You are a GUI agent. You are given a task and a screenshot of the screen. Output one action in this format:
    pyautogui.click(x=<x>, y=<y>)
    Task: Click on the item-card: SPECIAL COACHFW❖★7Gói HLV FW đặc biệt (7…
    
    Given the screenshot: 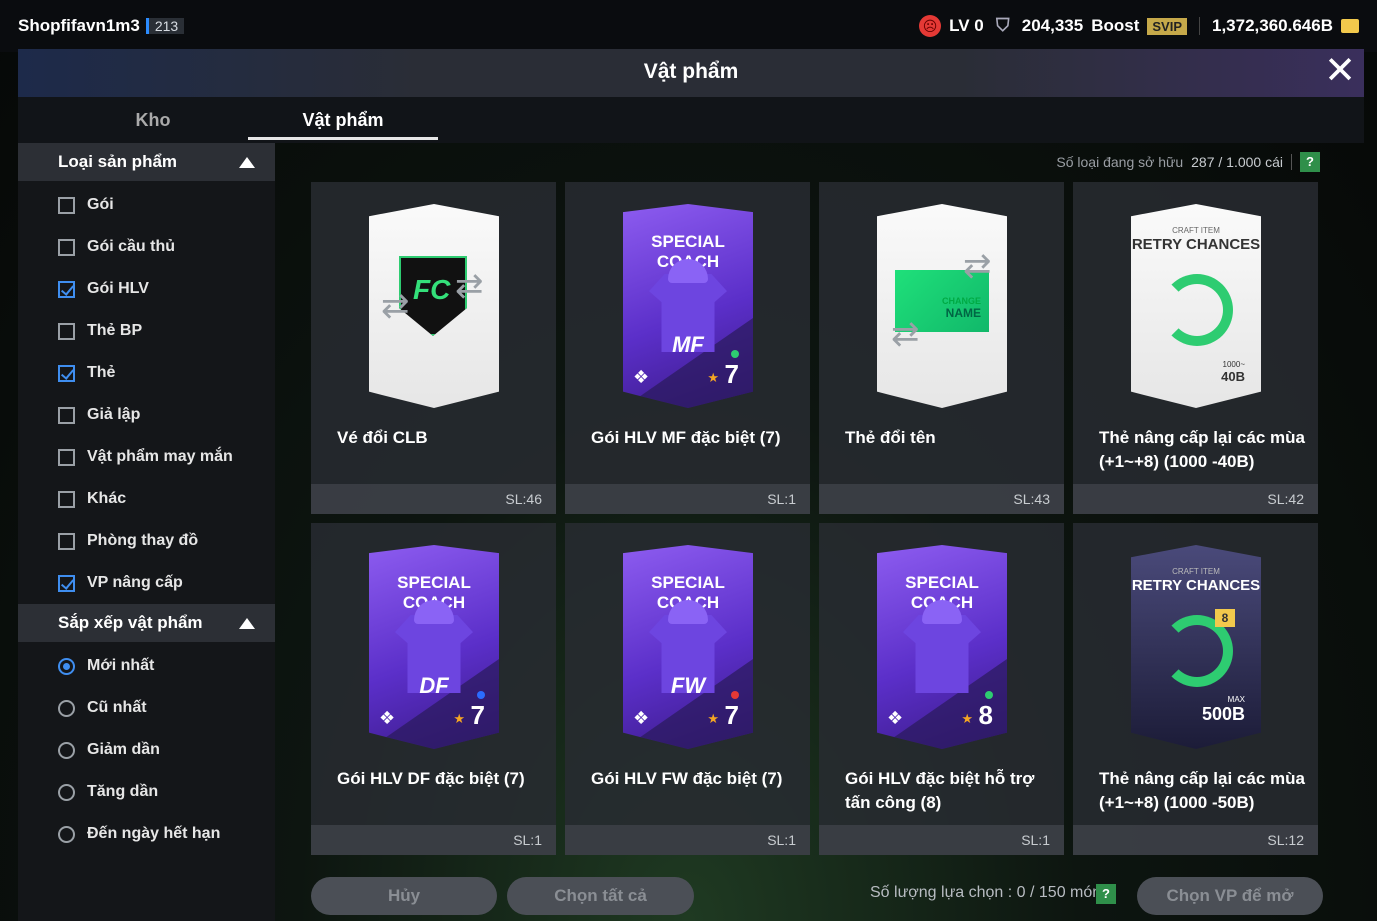 What is the action you would take?
    pyautogui.click(x=687, y=689)
    